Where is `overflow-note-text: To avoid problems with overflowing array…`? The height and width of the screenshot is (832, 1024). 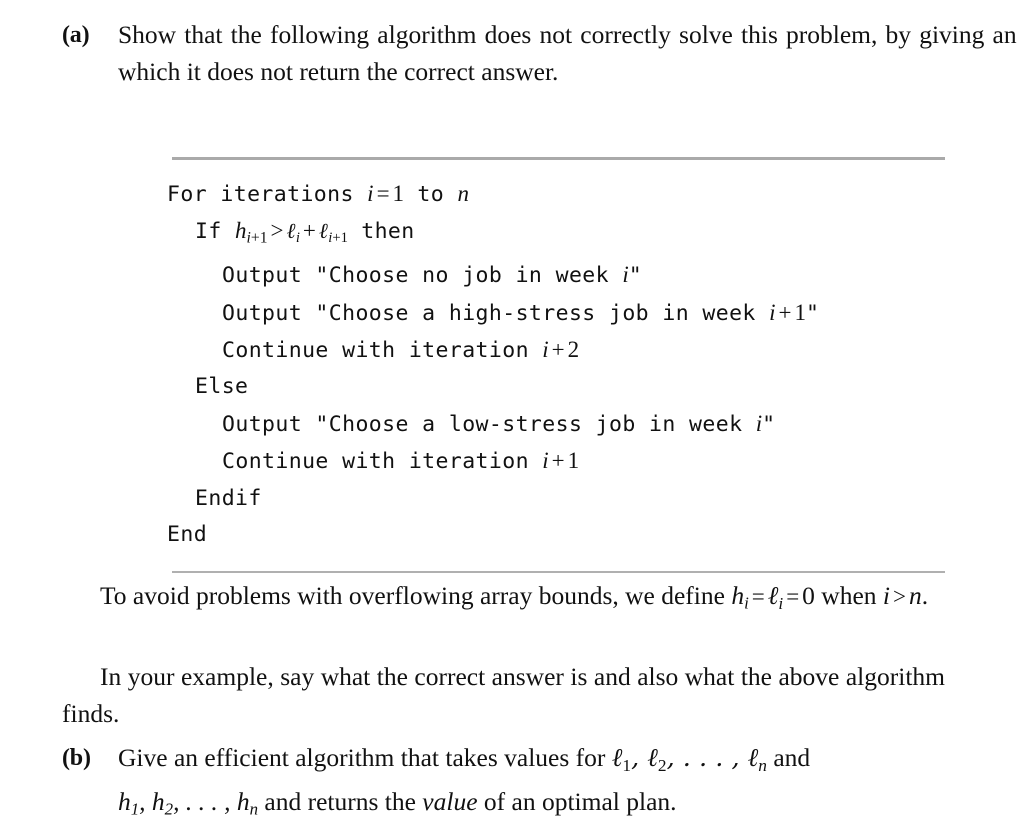
overflow-note-text: To avoid problems with overflowing array… is located at coordinates (514, 597).